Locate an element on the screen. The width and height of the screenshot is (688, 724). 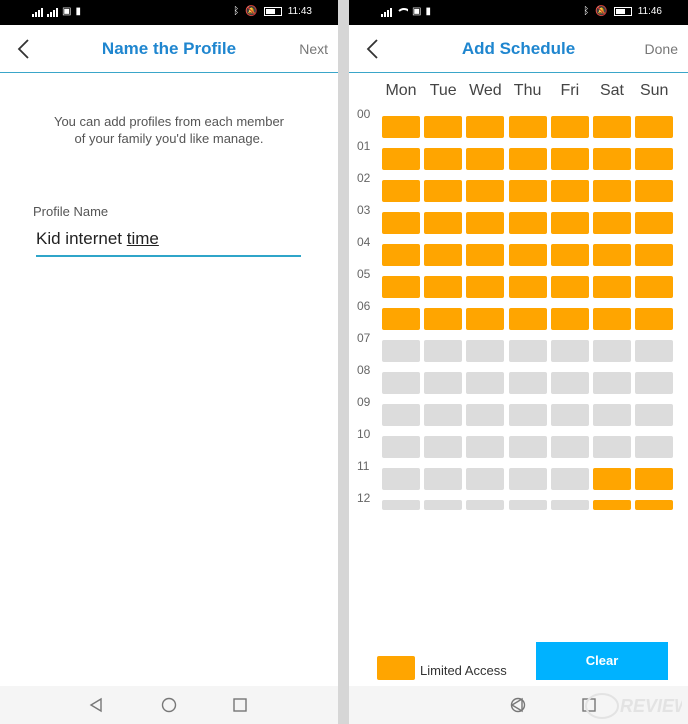
nav-recent-icon is located at coordinates (240, 705).